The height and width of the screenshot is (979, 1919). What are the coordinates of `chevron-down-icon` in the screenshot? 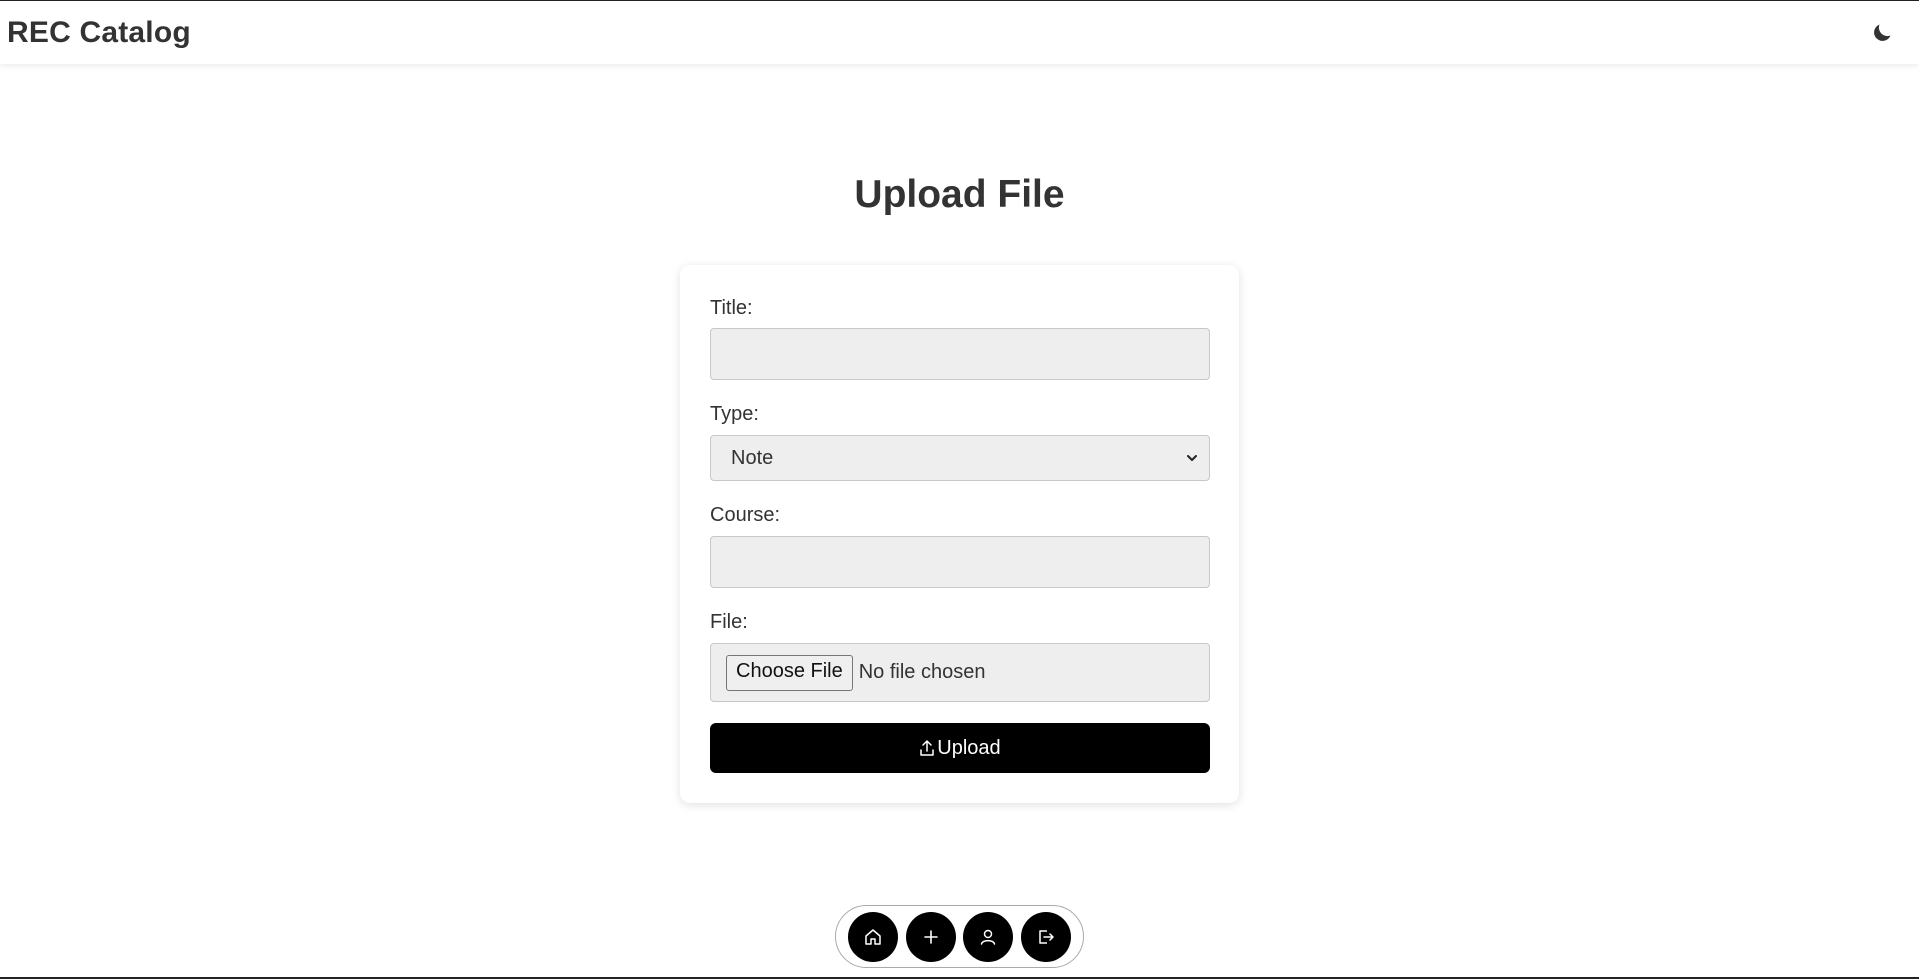 It's located at (1192, 458).